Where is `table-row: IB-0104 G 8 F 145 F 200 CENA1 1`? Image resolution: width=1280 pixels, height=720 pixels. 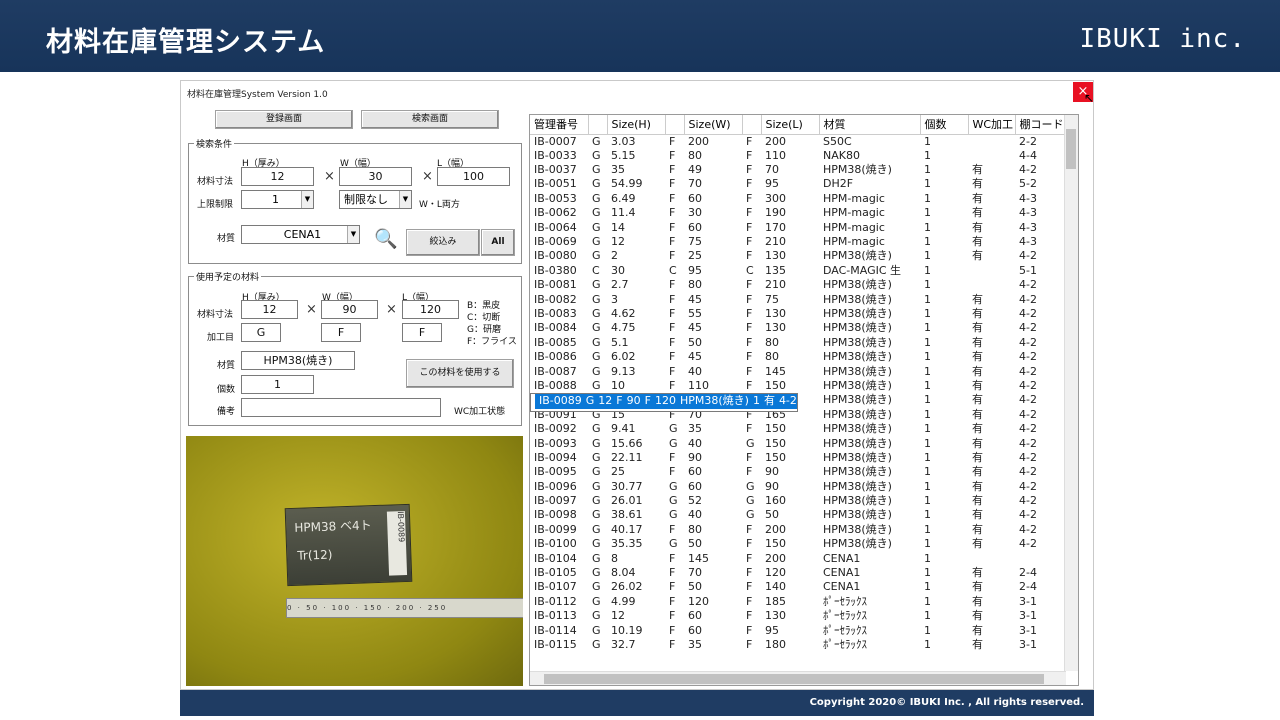
table-row: IB-0104 G 8 F 145 F 200 CENA1 1 is located at coordinates (797, 558).